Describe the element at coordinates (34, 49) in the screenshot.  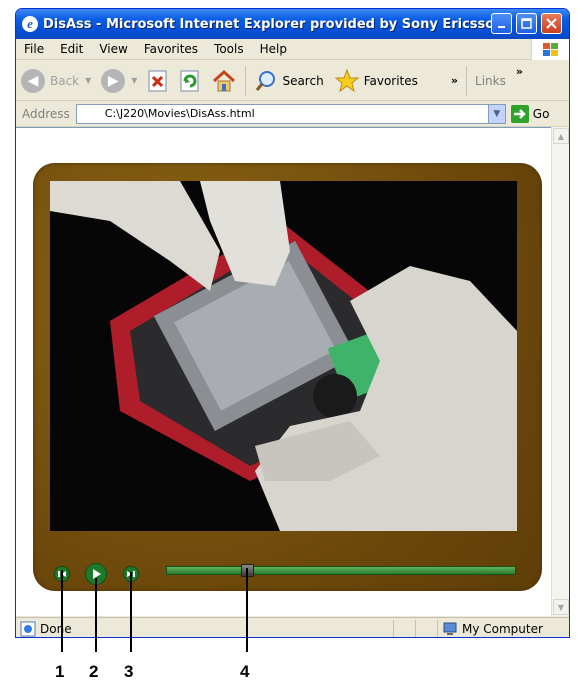
I see `menu-file: File` at that location.